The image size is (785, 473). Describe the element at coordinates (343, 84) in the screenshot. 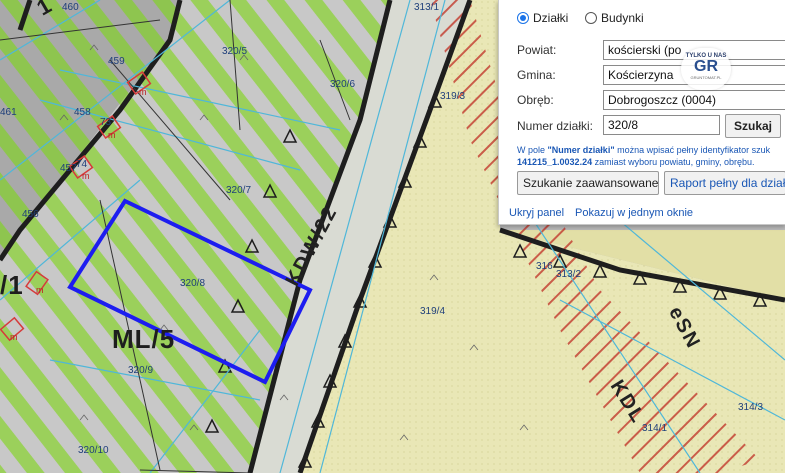

I see `parcel-label: 320/6` at that location.